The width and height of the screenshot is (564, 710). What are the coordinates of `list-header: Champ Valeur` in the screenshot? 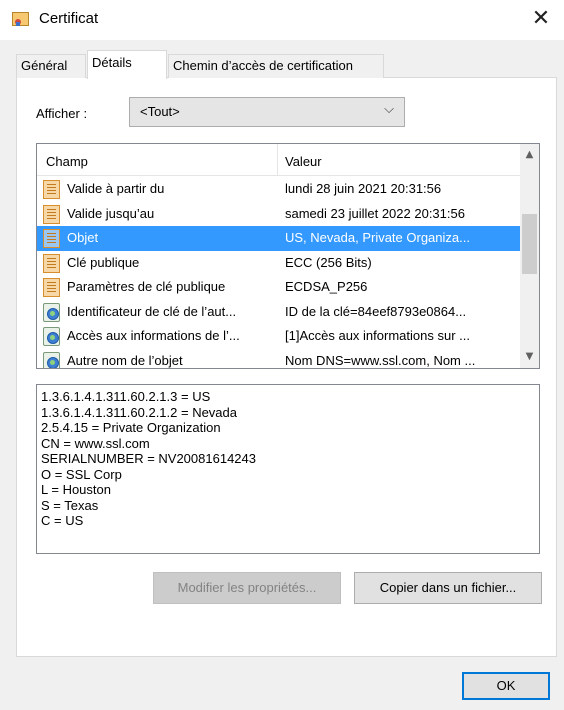 It's located at (278, 160).